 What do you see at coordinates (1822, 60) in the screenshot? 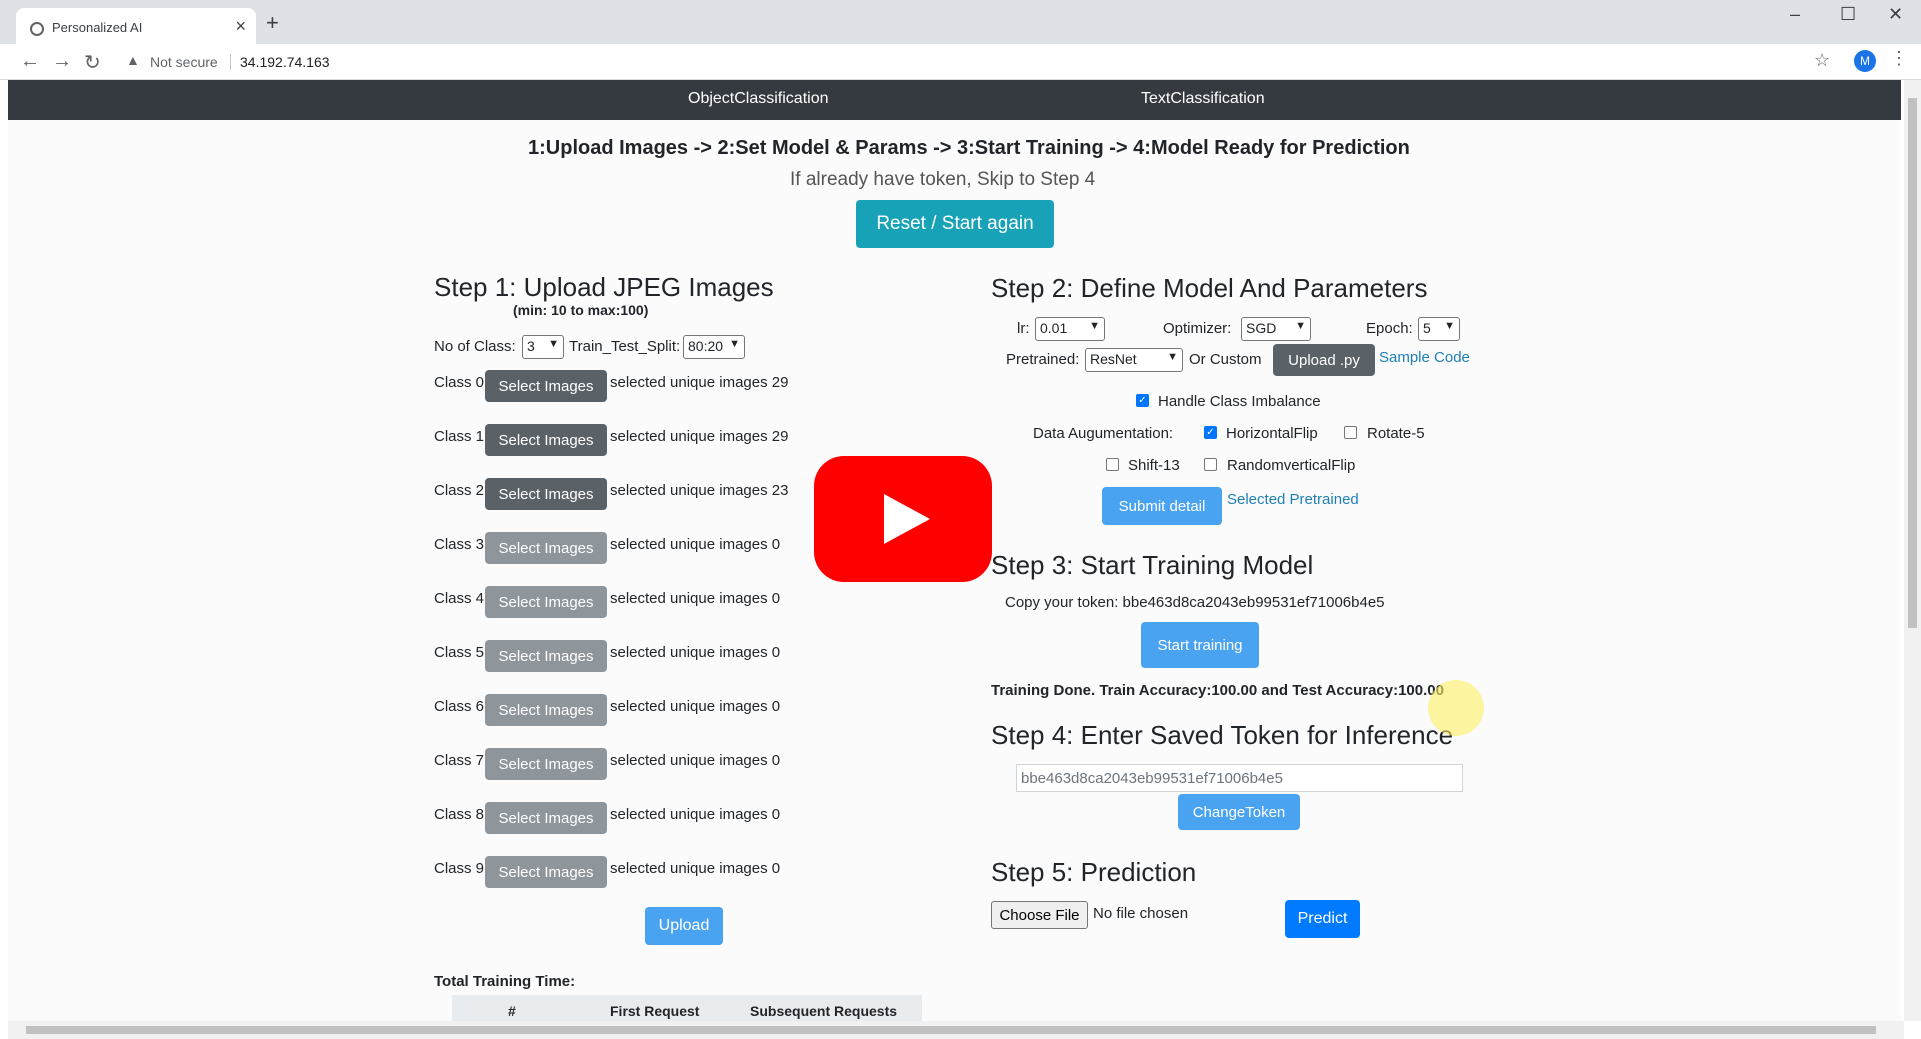
I see `bookmark-star-icon: ☆` at bounding box center [1822, 60].